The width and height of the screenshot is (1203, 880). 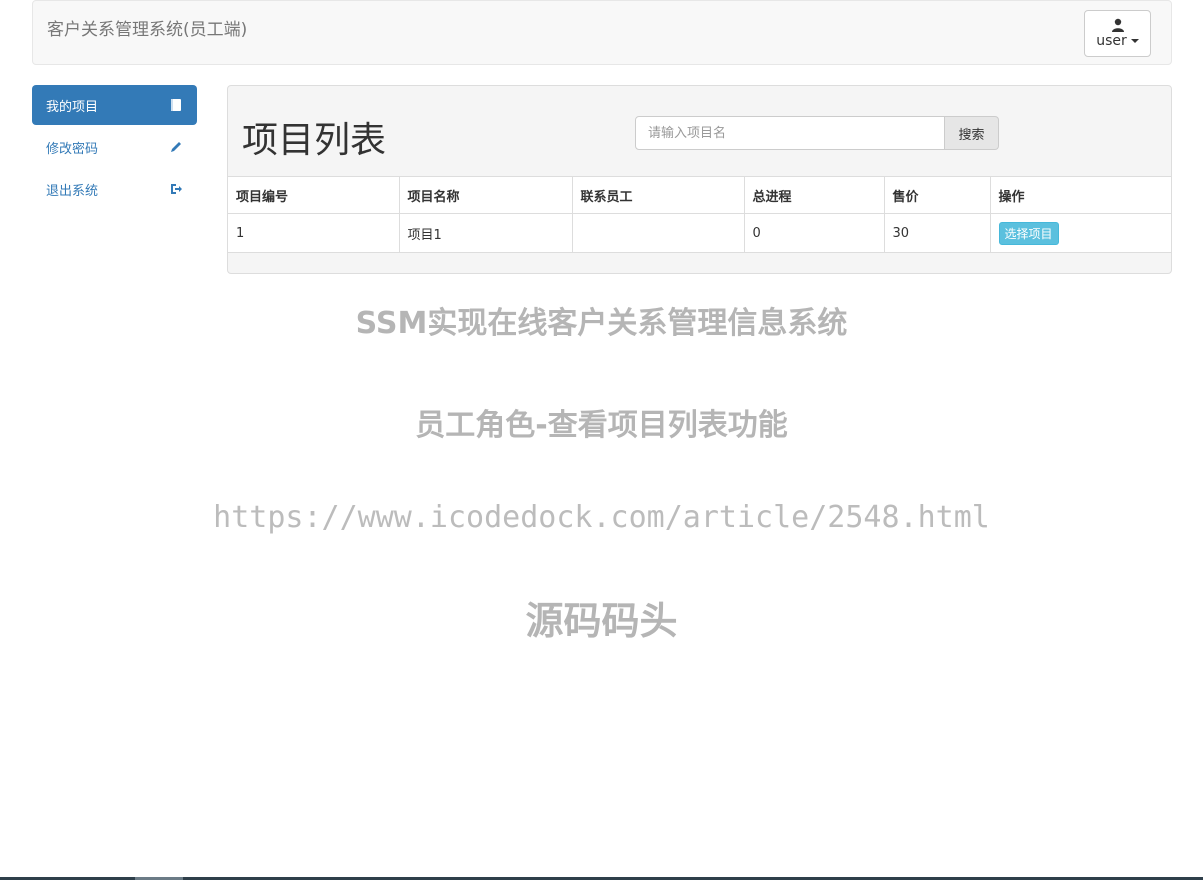 I want to click on search-input, so click(x=790, y=133).